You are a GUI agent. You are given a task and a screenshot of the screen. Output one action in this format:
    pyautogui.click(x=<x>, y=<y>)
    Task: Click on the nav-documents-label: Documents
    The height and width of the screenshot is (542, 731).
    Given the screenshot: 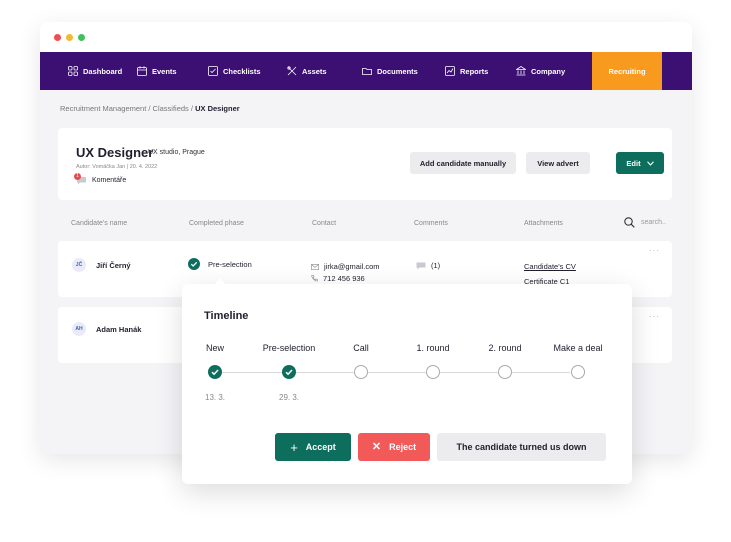 What is the action you would take?
    pyautogui.click(x=397, y=71)
    